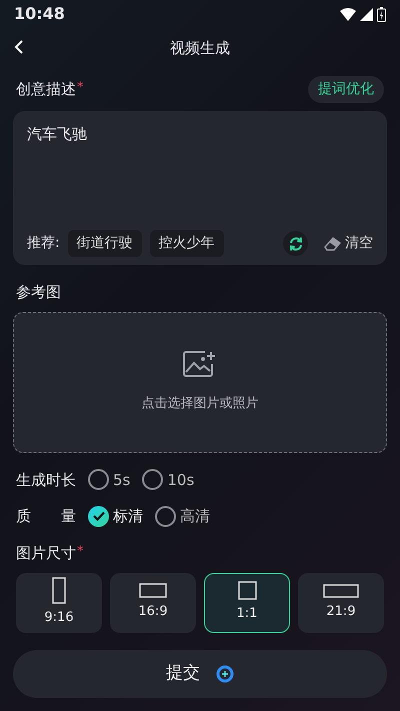  Describe the element at coordinates (50, 553) in the screenshot. I see `field-label: 图片尺寸*` at that location.